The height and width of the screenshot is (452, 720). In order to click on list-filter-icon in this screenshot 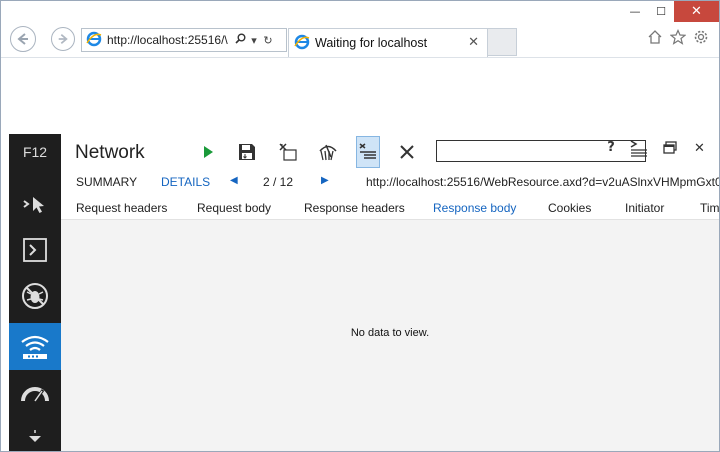, I will do `click(367, 151)`.